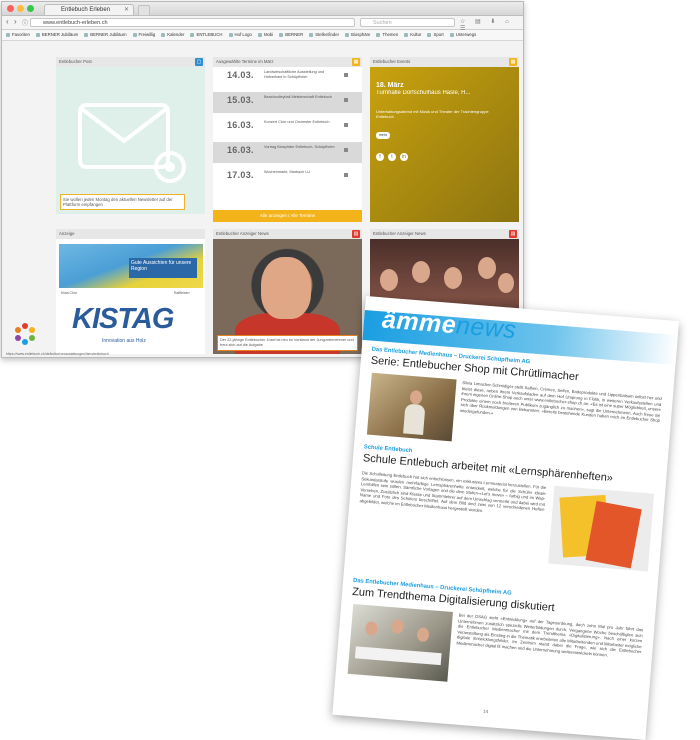 The height and width of the screenshot is (740, 700). What do you see at coordinates (123, 319) in the screenshot?
I see `kistag-logo: KISTAG` at bounding box center [123, 319].